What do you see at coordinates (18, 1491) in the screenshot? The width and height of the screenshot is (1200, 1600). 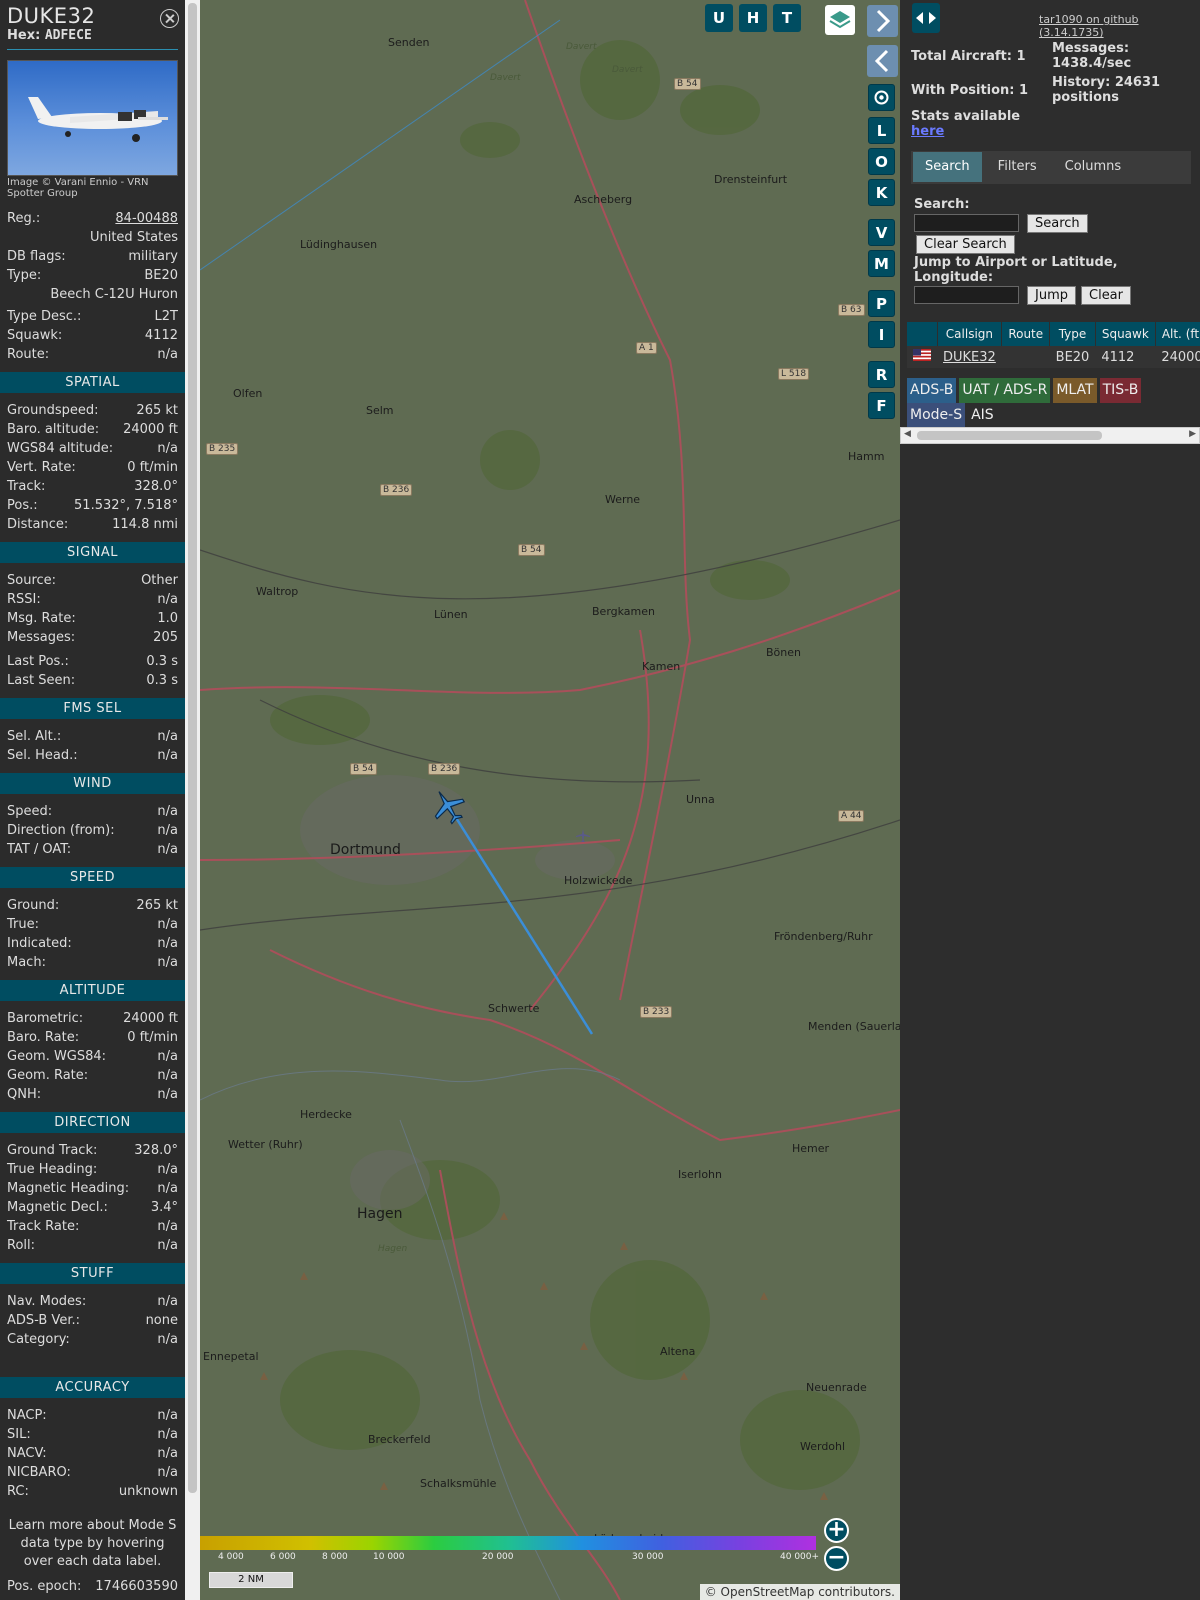 I see `accuracy-label: RC:` at bounding box center [18, 1491].